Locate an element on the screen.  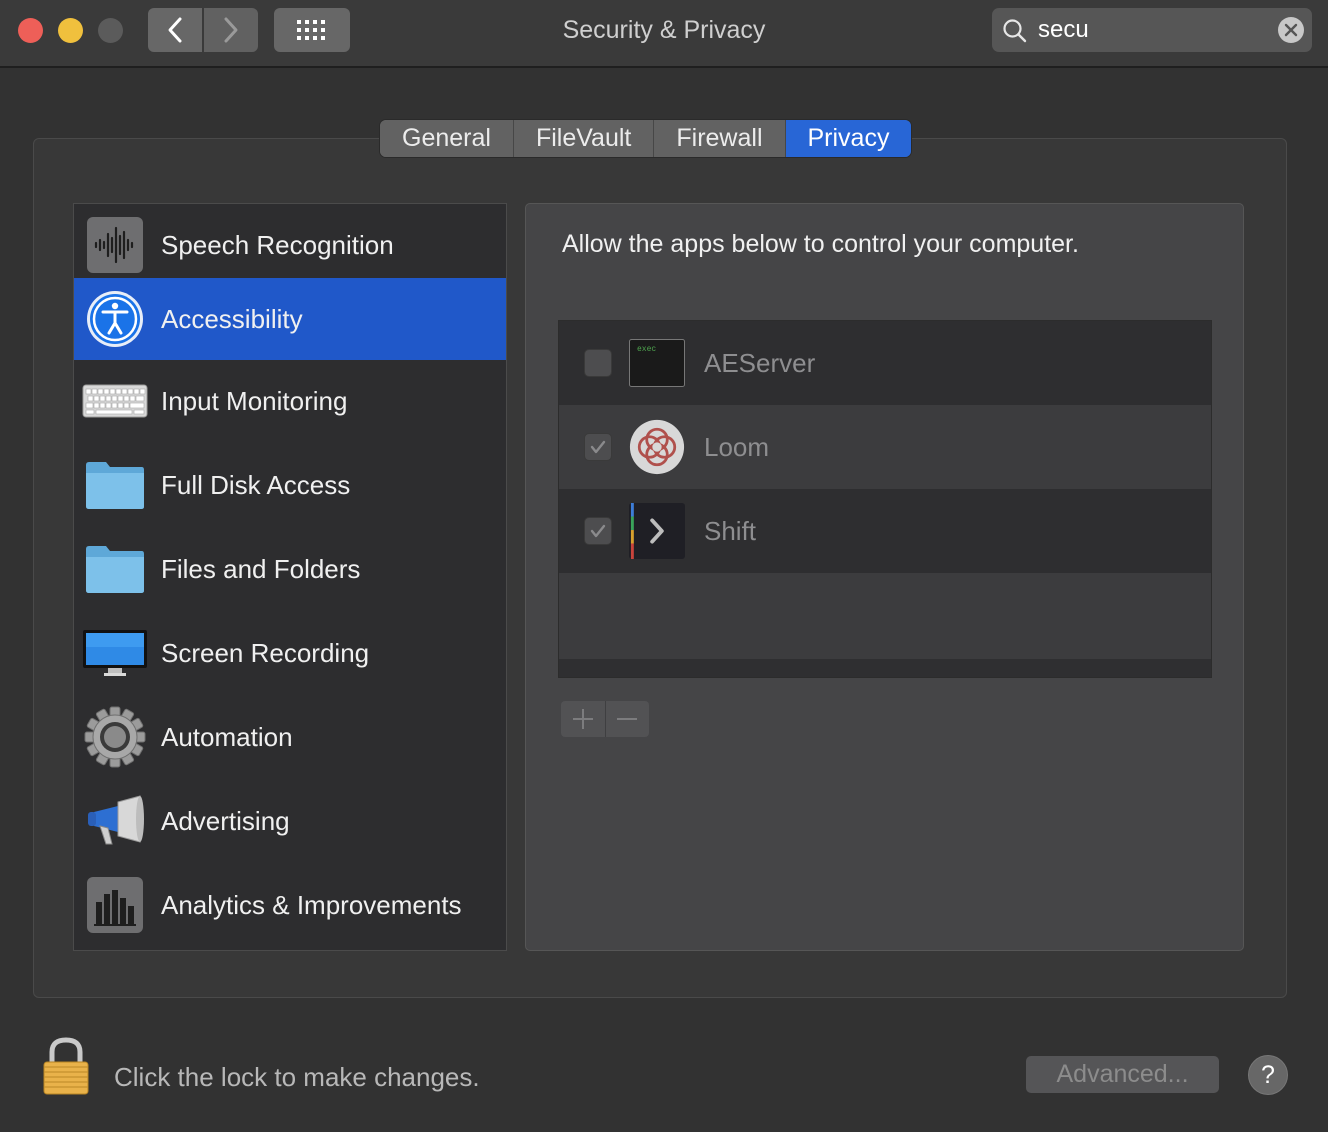
waveform-icon is located at coordinates (115, 245).